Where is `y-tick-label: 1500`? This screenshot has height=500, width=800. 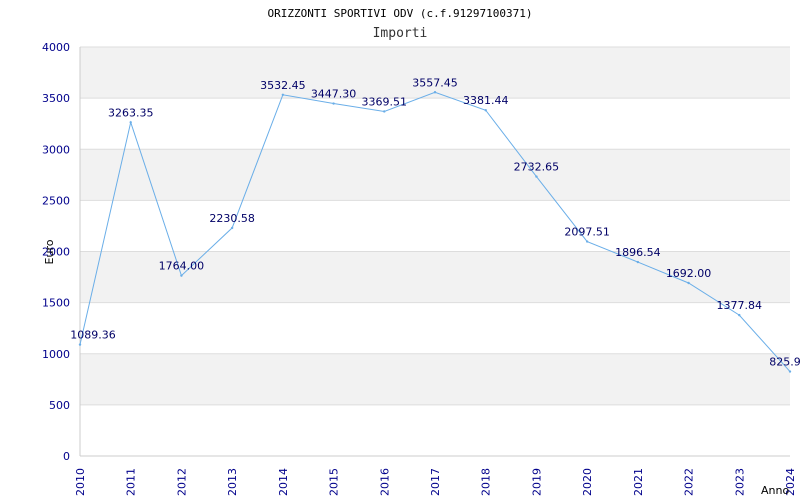
y-tick-label: 1500 is located at coordinates (56, 303).